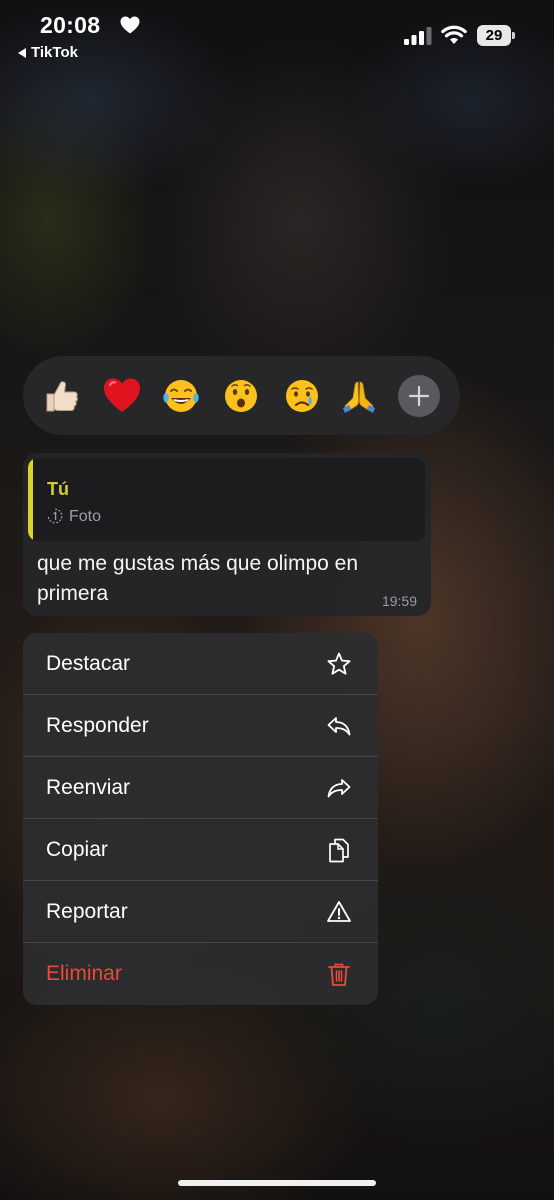 The width and height of the screenshot is (554, 1200). Describe the element at coordinates (339, 788) in the screenshot. I see `forward-icon` at that location.